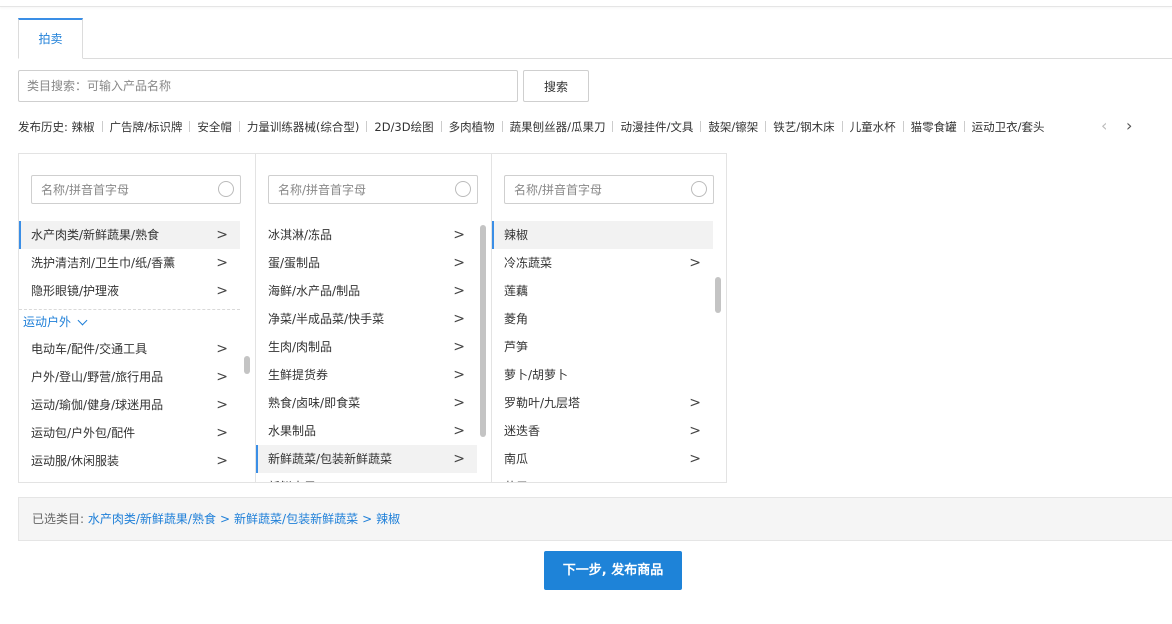  Describe the element at coordinates (602, 431) in the screenshot. I see `category-item: 迷迭香 >` at that location.